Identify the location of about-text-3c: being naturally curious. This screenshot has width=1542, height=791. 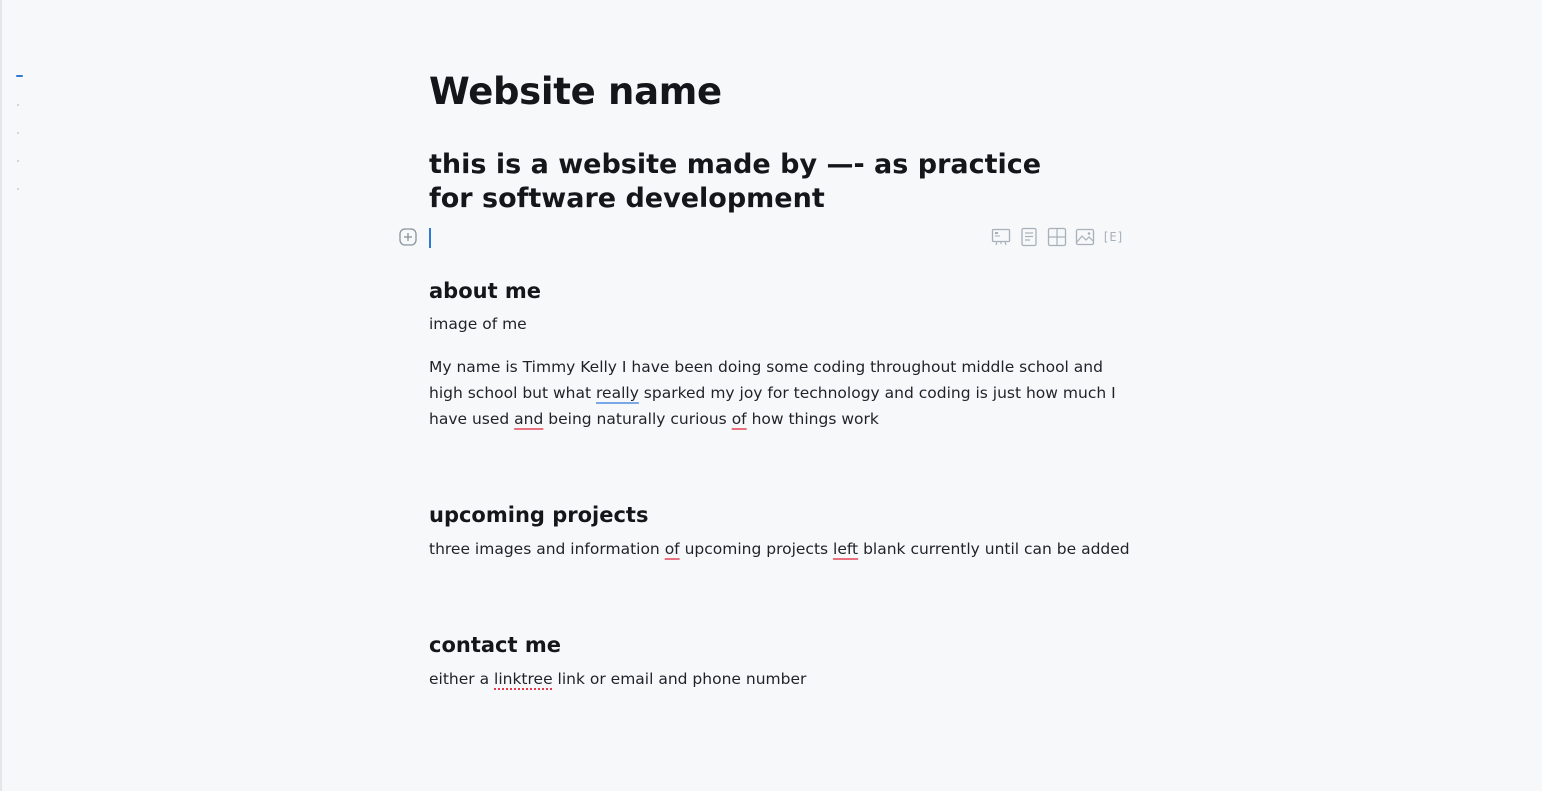
(637, 419).